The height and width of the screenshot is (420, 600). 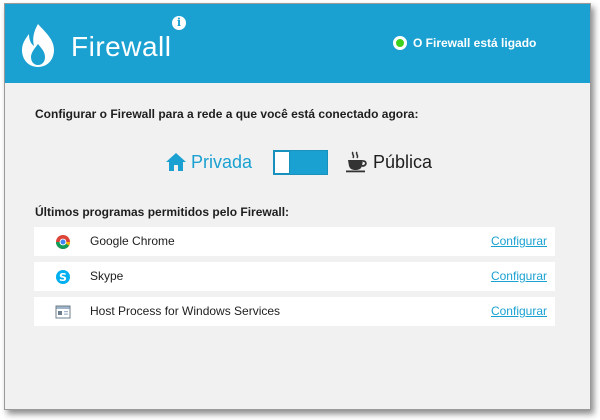 I want to click on program-name: Skype, so click(x=107, y=276).